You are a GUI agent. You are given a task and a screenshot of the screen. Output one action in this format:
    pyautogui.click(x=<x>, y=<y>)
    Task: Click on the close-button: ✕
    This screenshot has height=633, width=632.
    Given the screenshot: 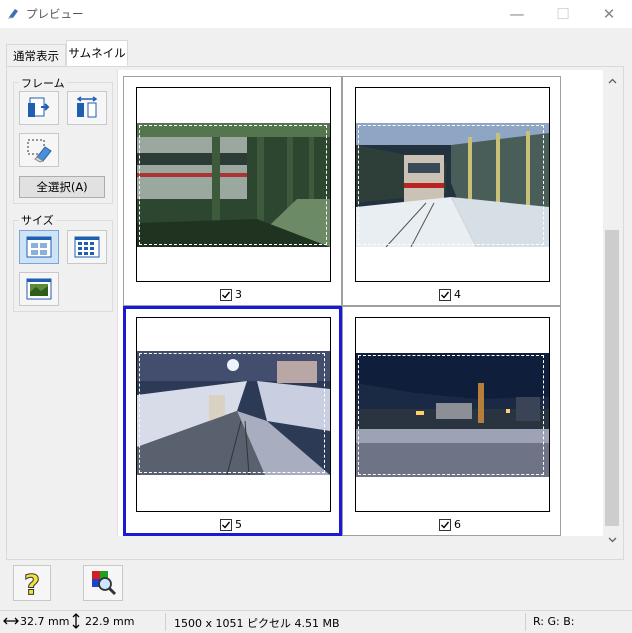 What is the action you would take?
    pyautogui.click(x=609, y=14)
    